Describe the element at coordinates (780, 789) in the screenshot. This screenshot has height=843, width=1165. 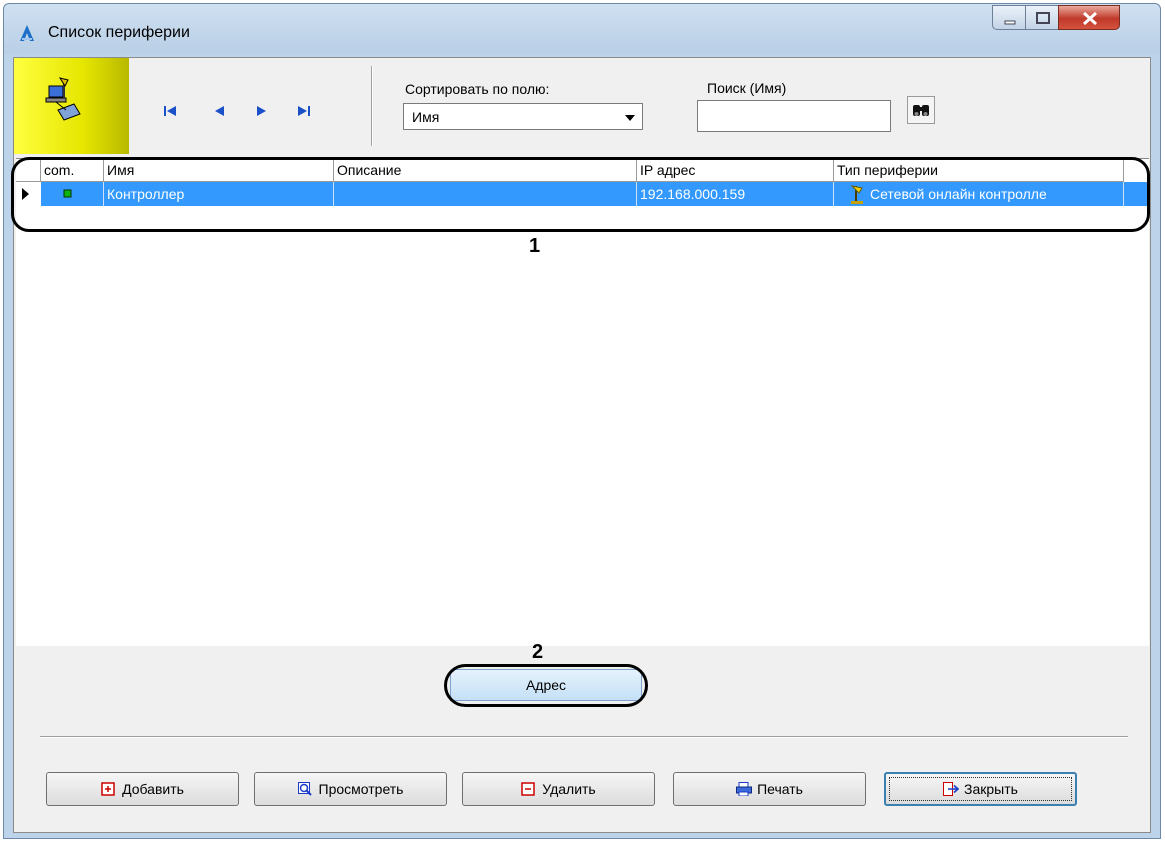
I see `print-button-label: Печать` at that location.